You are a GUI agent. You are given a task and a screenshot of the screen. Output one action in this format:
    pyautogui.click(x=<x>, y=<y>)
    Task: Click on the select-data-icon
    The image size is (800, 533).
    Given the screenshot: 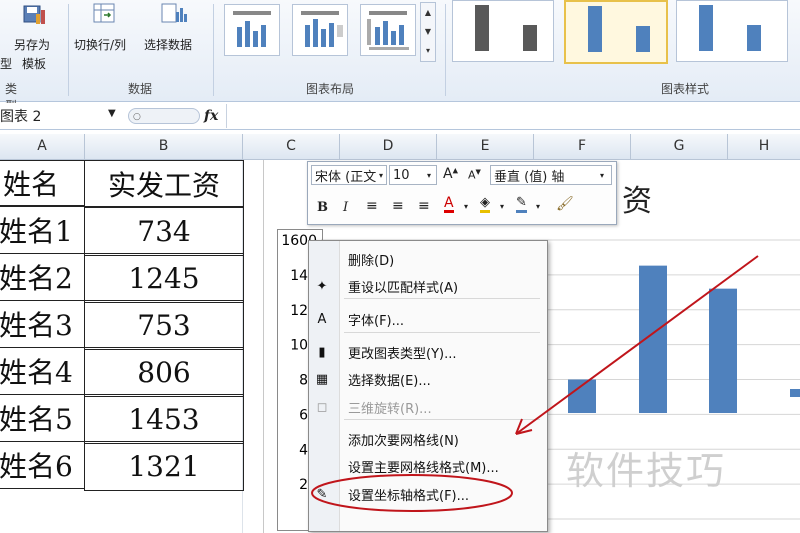 What is the action you would take?
    pyautogui.click(x=174, y=14)
    